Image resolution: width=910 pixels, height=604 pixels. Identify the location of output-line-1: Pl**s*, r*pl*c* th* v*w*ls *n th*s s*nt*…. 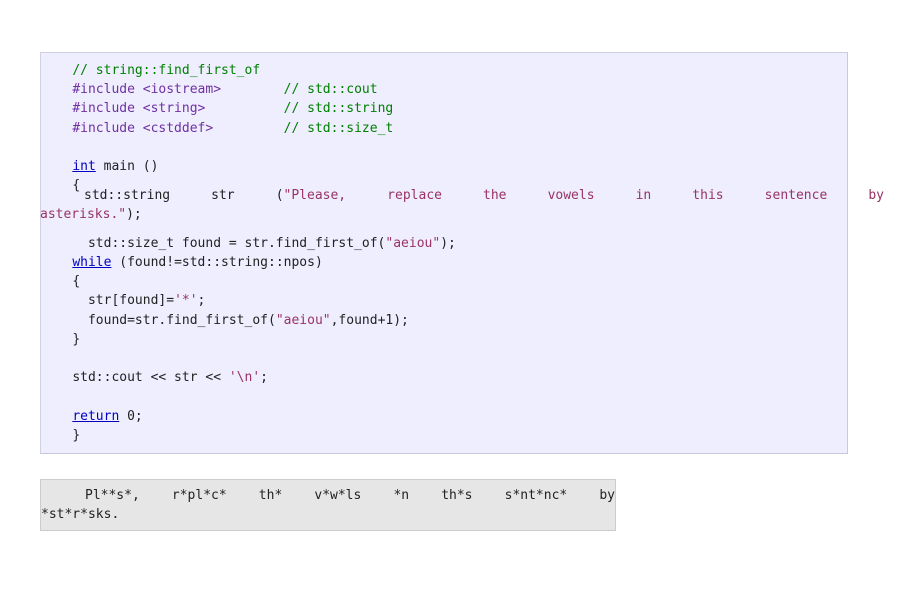
(328, 495).